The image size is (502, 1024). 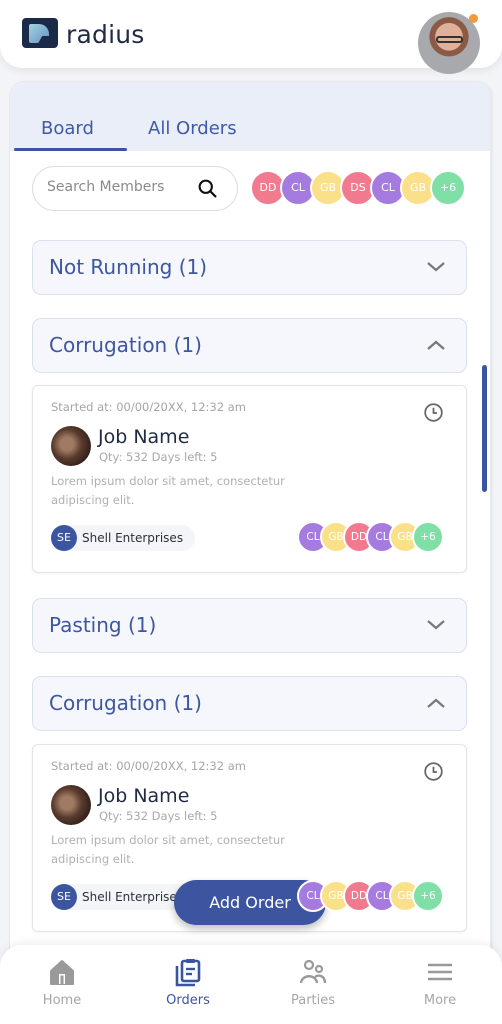 What do you see at coordinates (440, 972) in the screenshot?
I see `menu-icon` at bounding box center [440, 972].